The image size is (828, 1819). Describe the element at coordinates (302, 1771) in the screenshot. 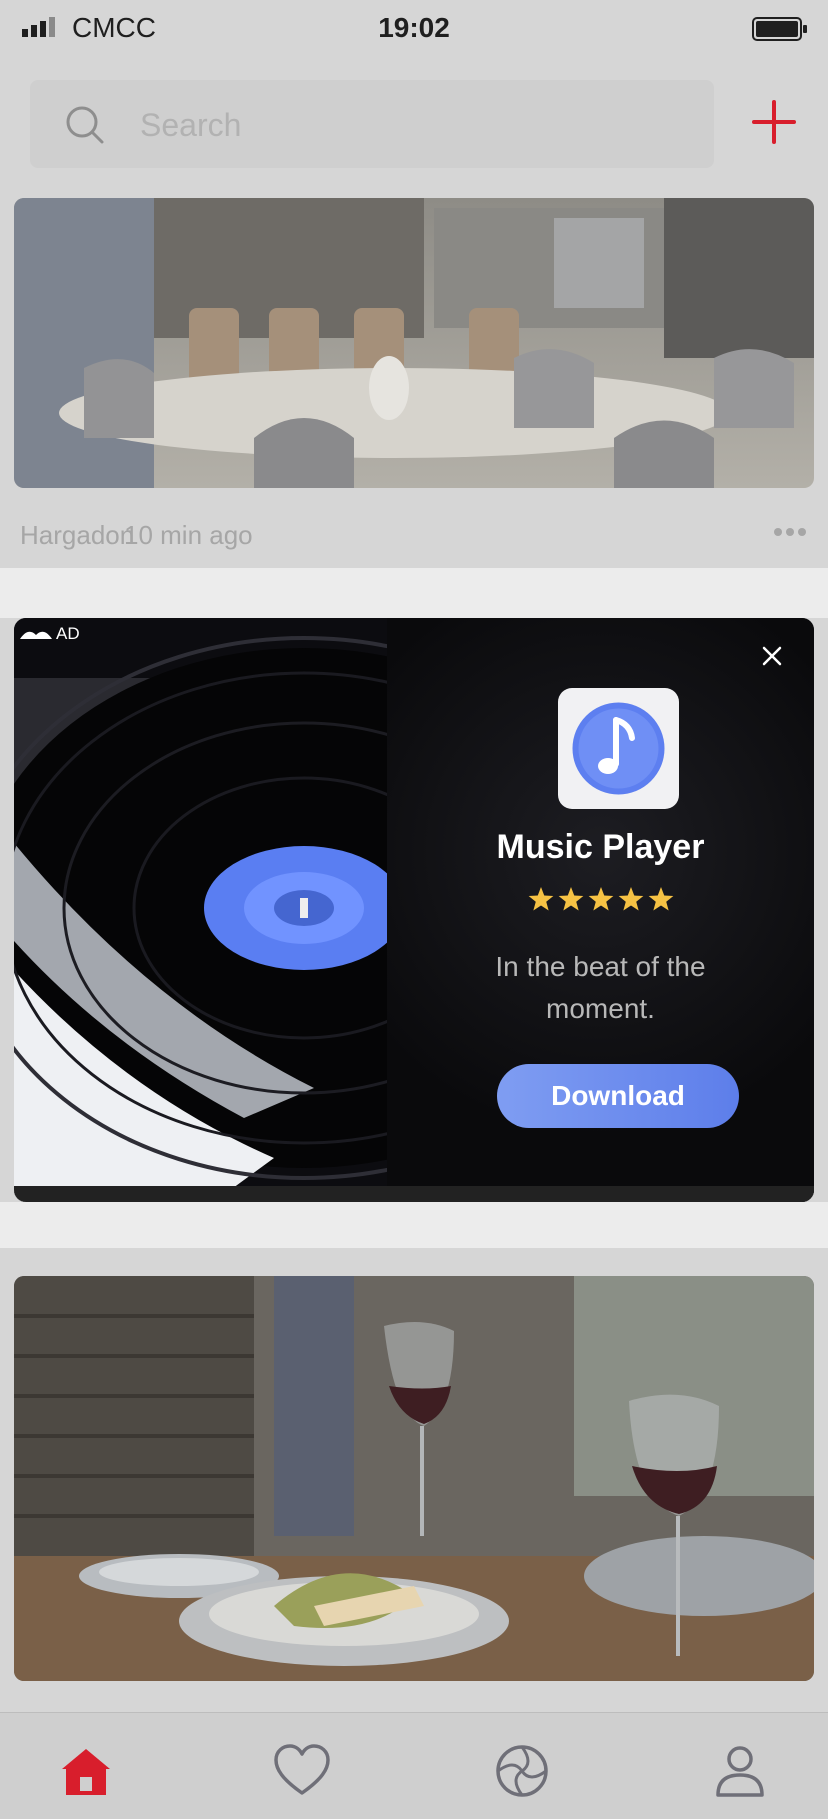

I see `heart-icon` at that location.